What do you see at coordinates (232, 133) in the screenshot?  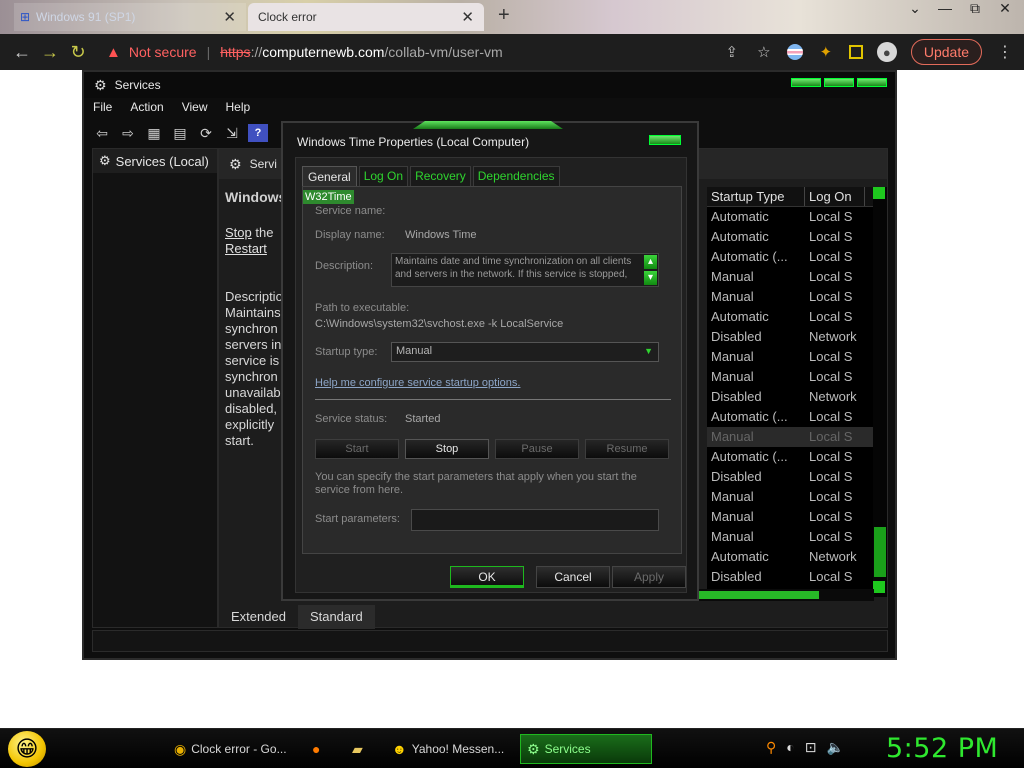 I see `export-list-icon: ⇲` at bounding box center [232, 133].